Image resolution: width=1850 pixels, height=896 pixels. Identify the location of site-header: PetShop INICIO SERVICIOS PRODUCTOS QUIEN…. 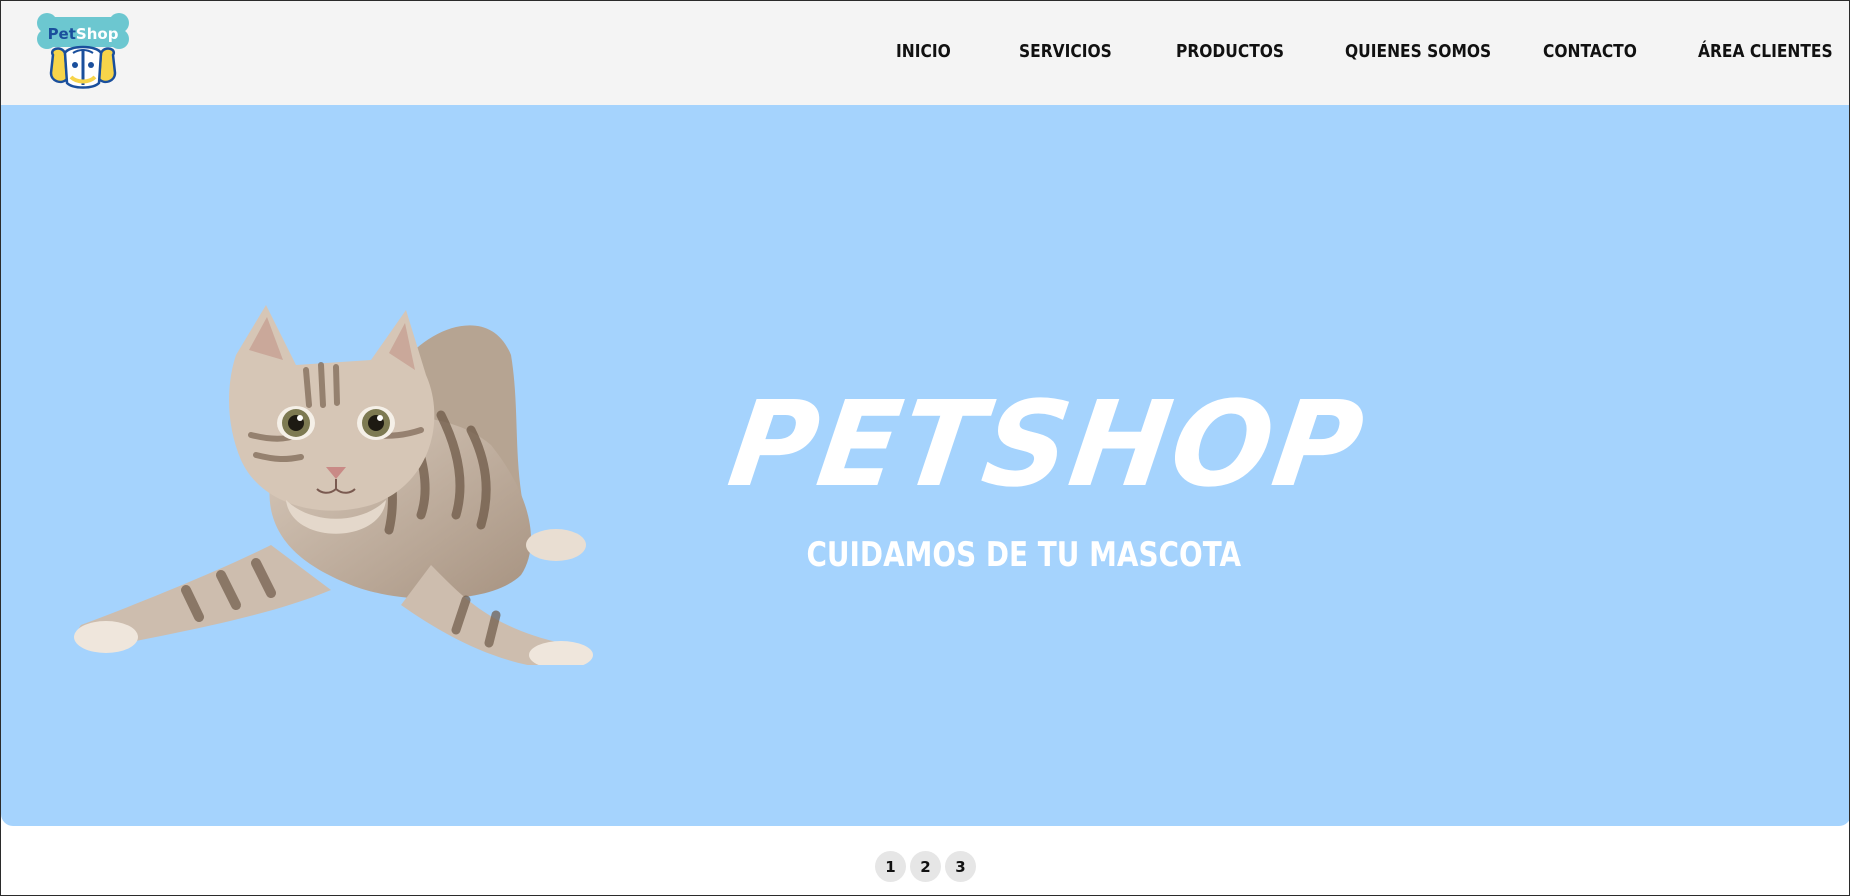
(925, 53).